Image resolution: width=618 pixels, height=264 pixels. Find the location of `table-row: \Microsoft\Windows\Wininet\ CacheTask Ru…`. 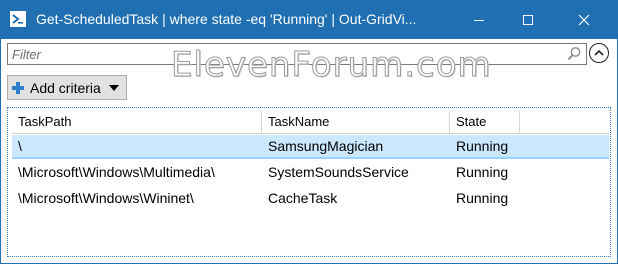

table-row: \Microsoft\Windows\Wininet\ CacheTask Ru… is located at coordinates (310, 199).